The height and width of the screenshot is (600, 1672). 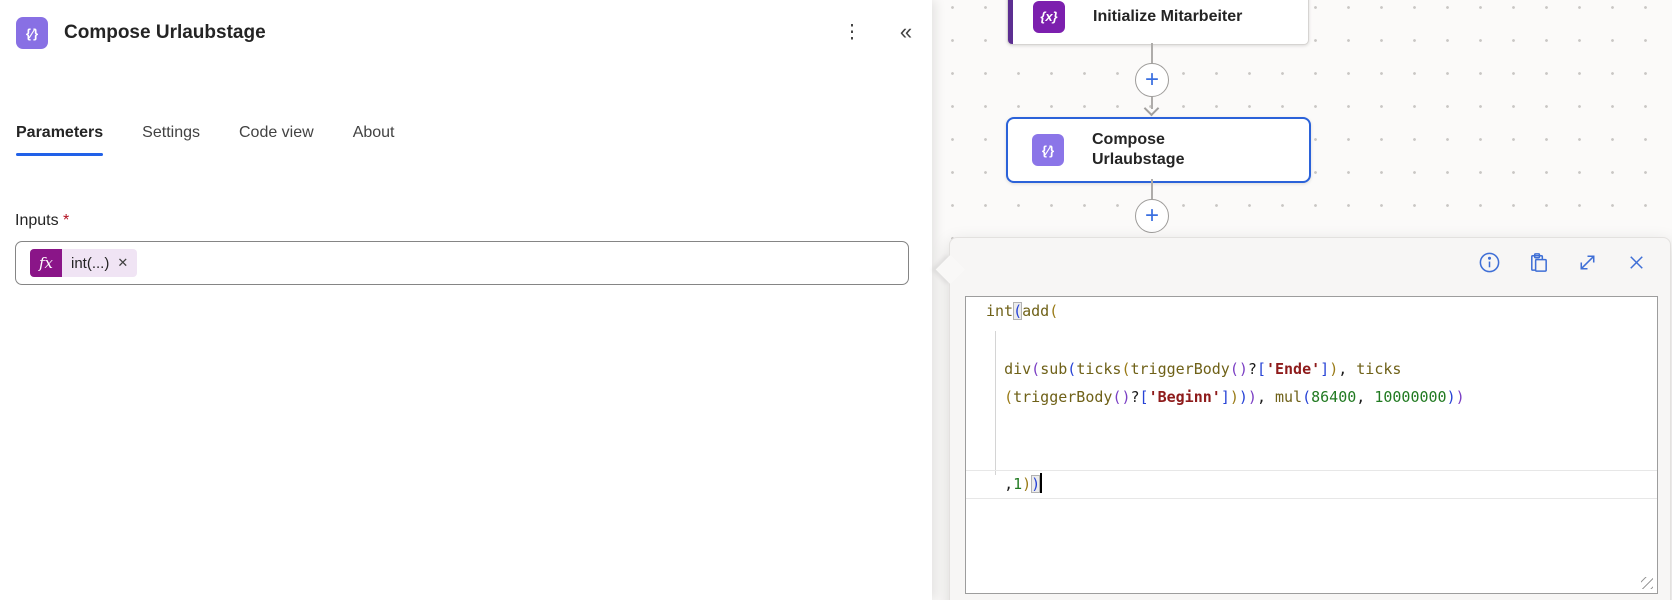 What do you see at coordinates (1018, 368) in the screenshot?
I see `code-token: div` at bounding box center [1018, 368].